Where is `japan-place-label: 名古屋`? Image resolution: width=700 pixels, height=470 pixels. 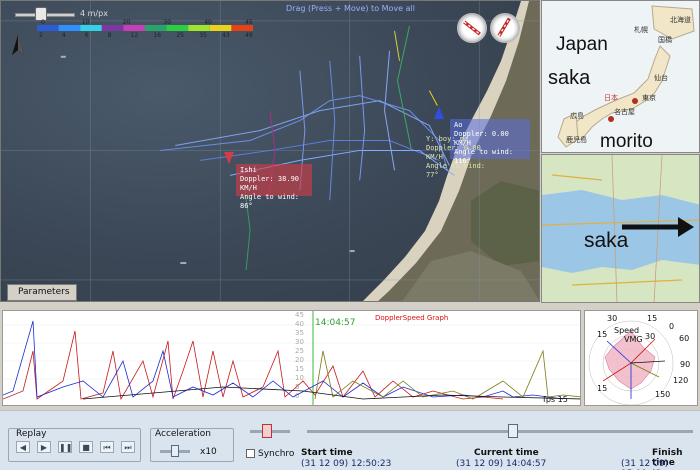 japan-place-label: 名古屋 is located at coordinates (624, 112).